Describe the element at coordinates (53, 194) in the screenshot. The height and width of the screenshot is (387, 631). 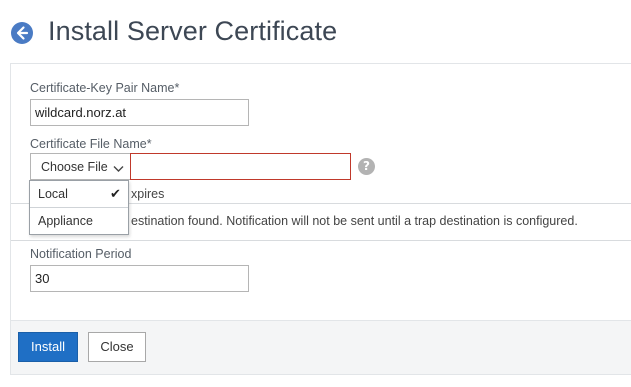
I see `menu-item-label: Local` at that location.